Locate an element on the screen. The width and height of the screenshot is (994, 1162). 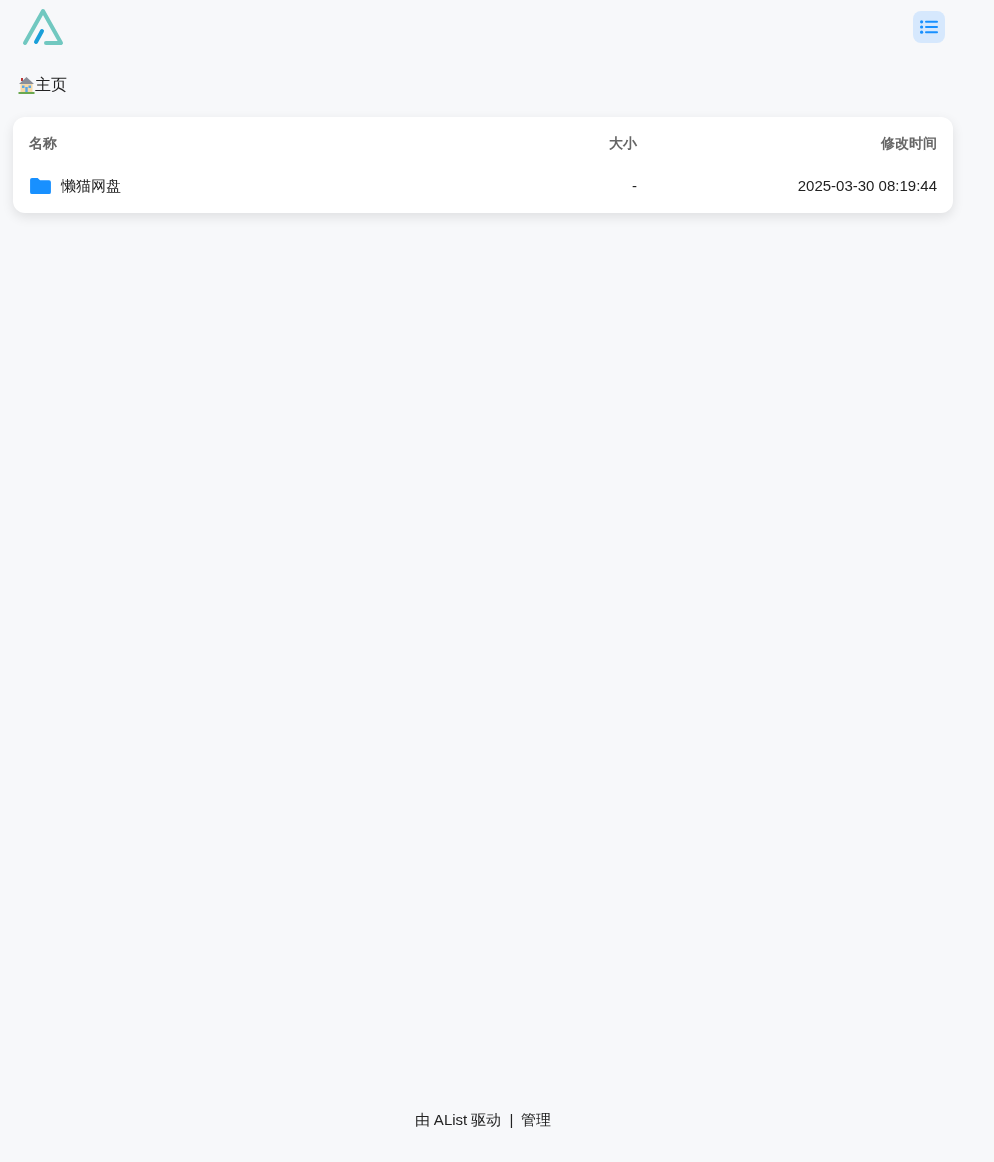
manage-link: 管理 is located at coordinates (536, 1120).